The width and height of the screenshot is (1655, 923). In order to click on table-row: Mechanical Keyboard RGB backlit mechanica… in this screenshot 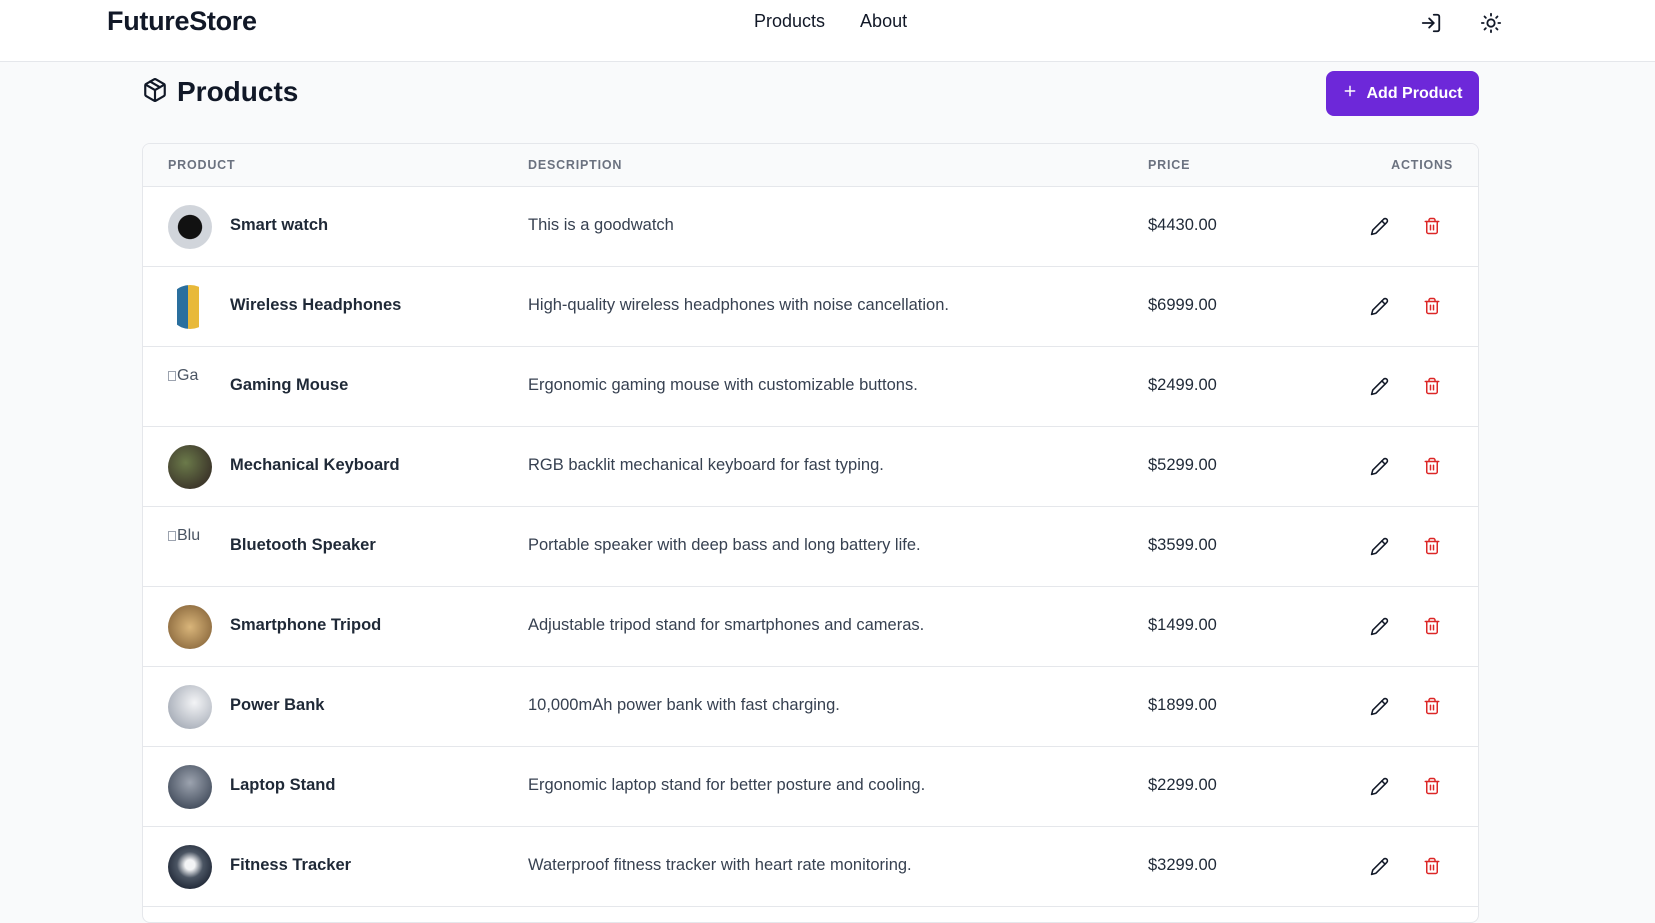, I will do `click(810, 467)`.